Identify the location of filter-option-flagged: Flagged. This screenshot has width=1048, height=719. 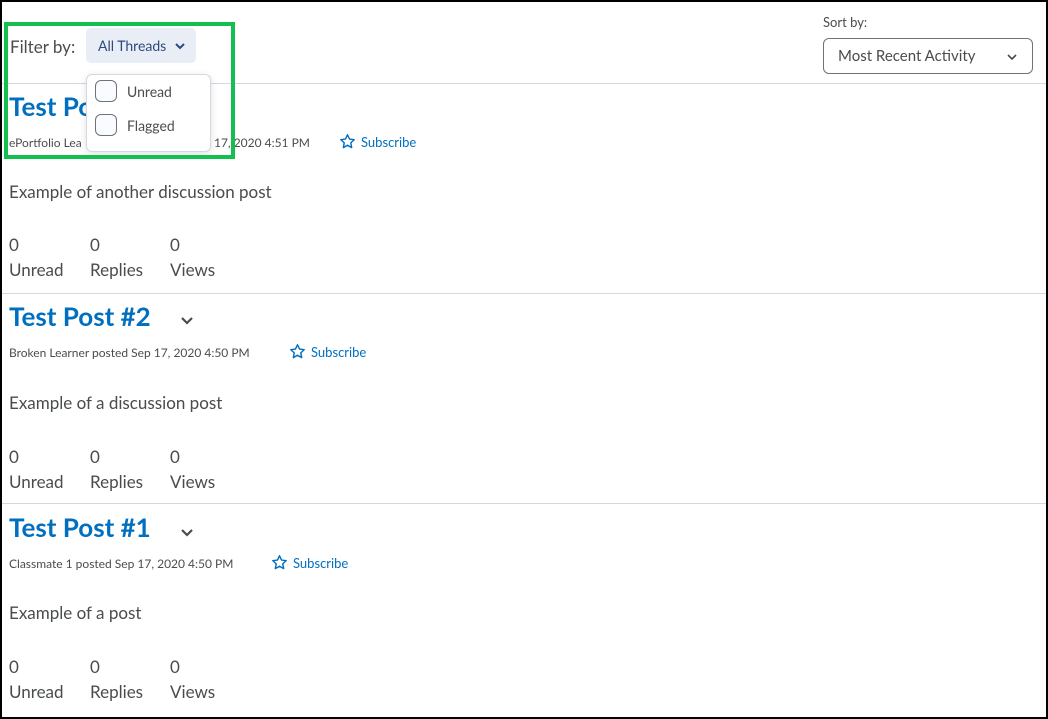
(135, 125).